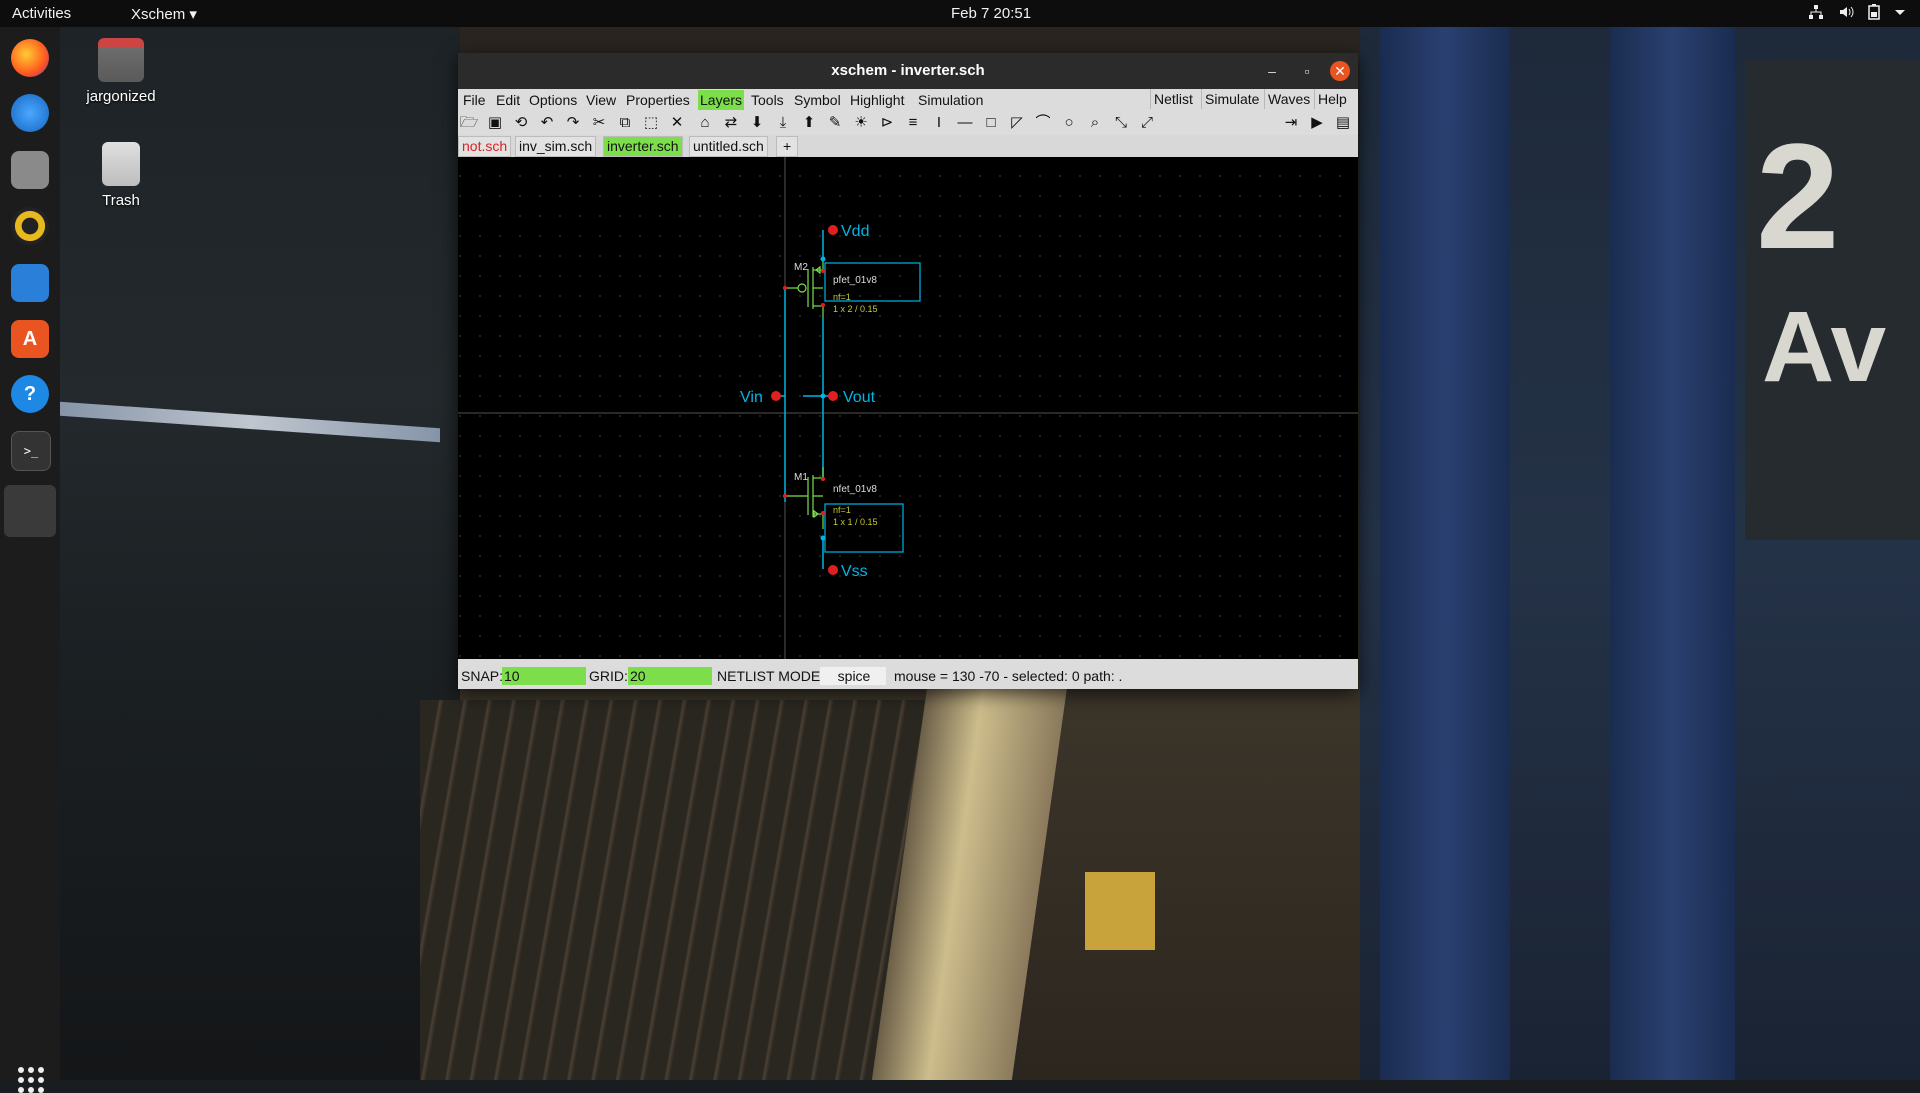 The width and height of the screenshot is (1920, 1093). I want to click on activities-button: Activities, so click(41, 13).